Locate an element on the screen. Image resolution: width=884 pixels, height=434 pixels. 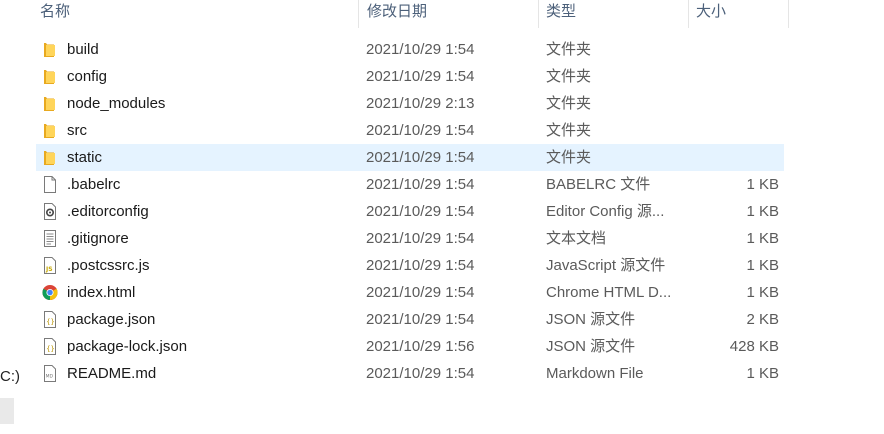
file-modified-date: 2021/10/29 2:13 is located at coordinates (420, 103).